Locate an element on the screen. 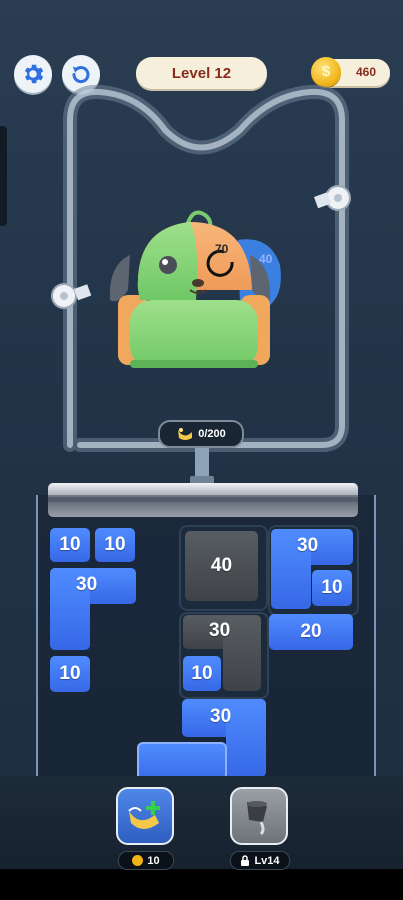  bag-layer-label-1: 70 is located at coordinates (222, 249).